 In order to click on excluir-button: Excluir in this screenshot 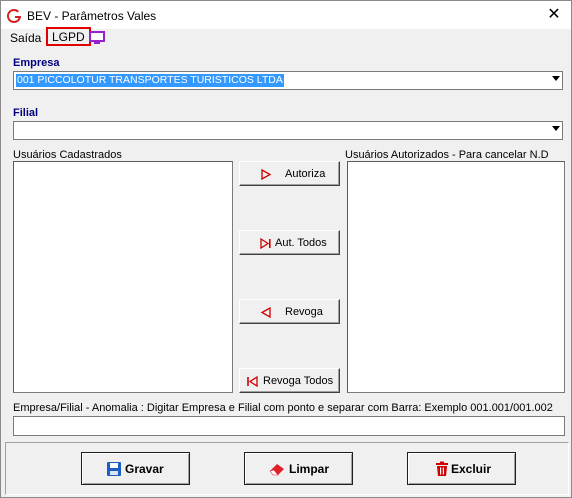, I will do `click(461, 468)`.